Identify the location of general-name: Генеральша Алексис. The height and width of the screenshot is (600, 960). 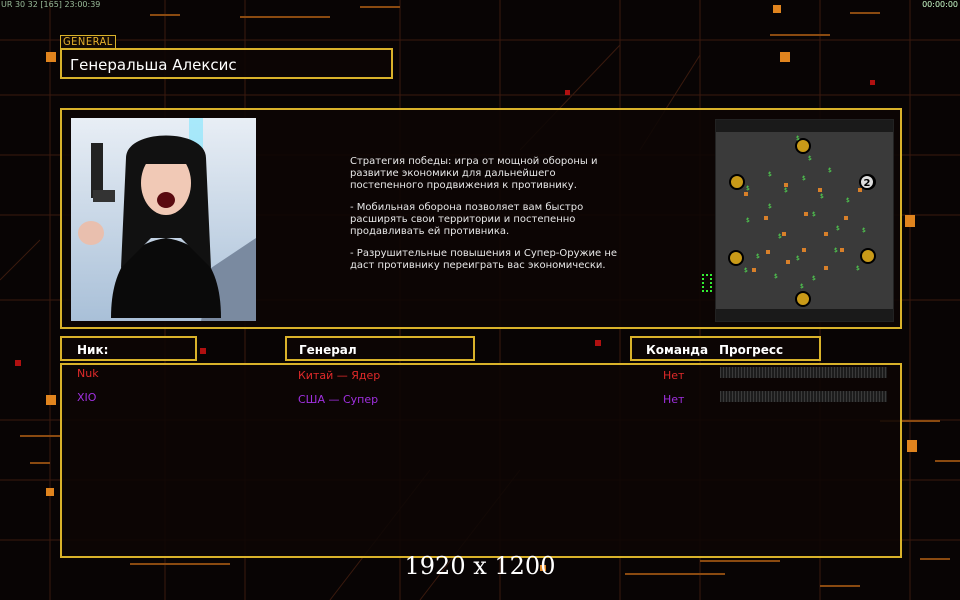
(153, 65).